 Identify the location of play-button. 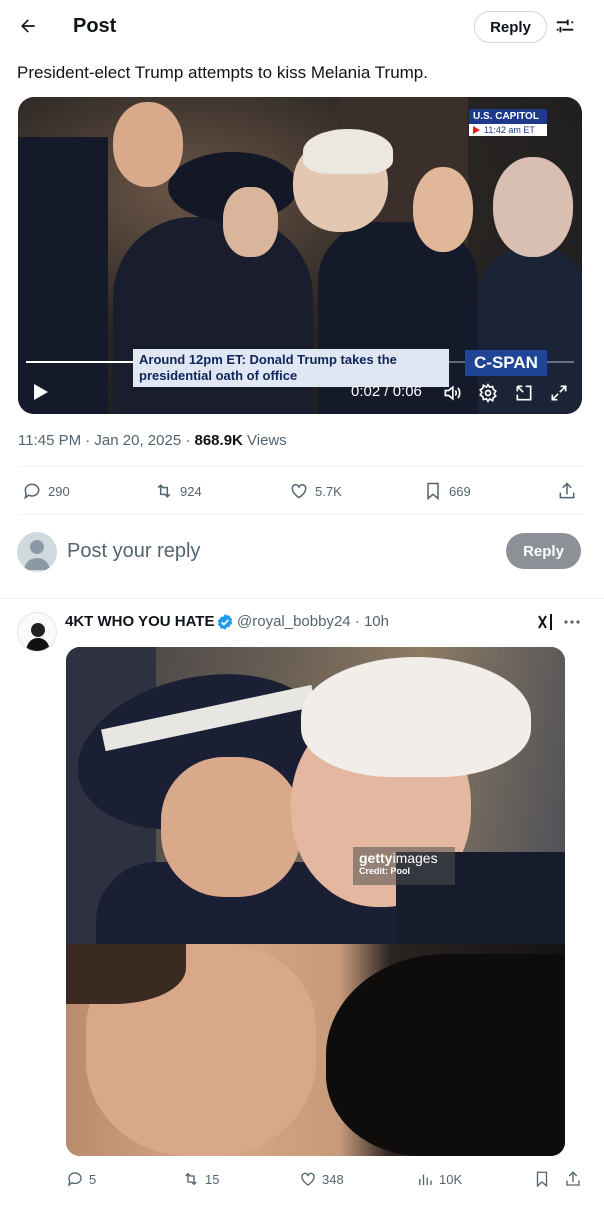
(41, 392).